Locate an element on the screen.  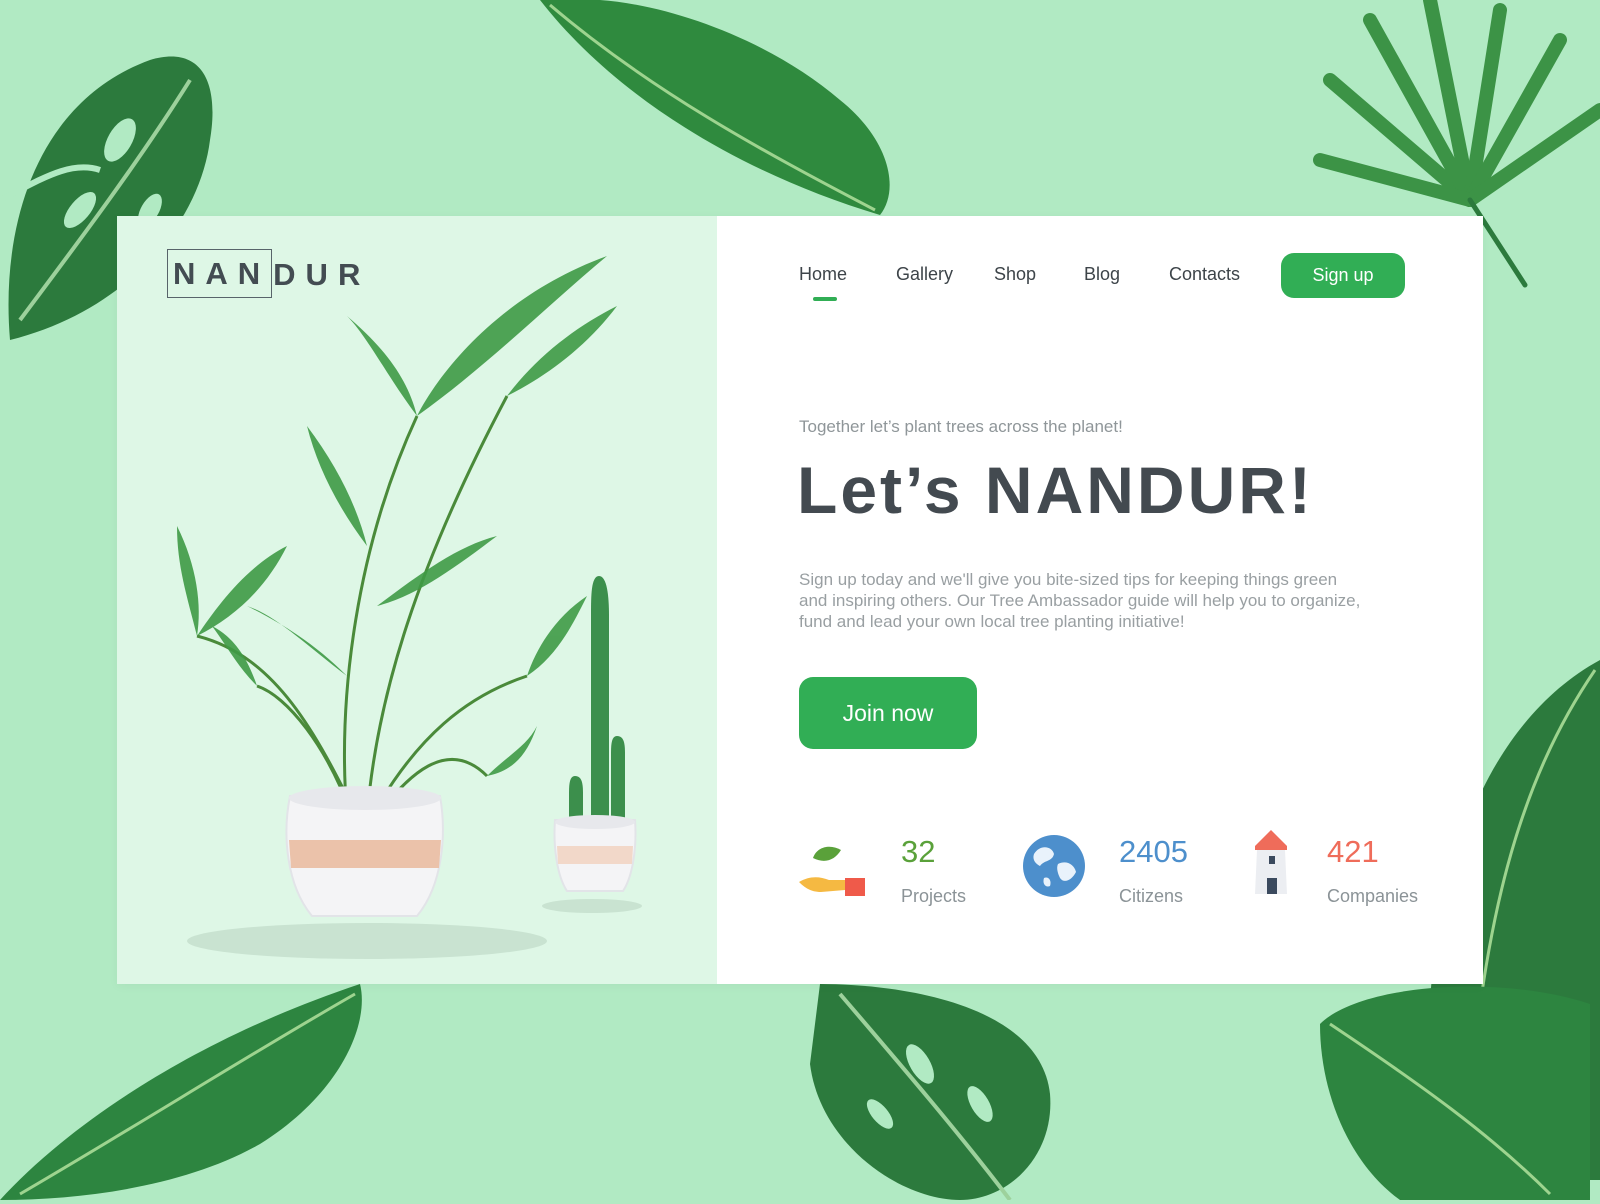
join-now-button: Join now is located at coordinates (888, 713).